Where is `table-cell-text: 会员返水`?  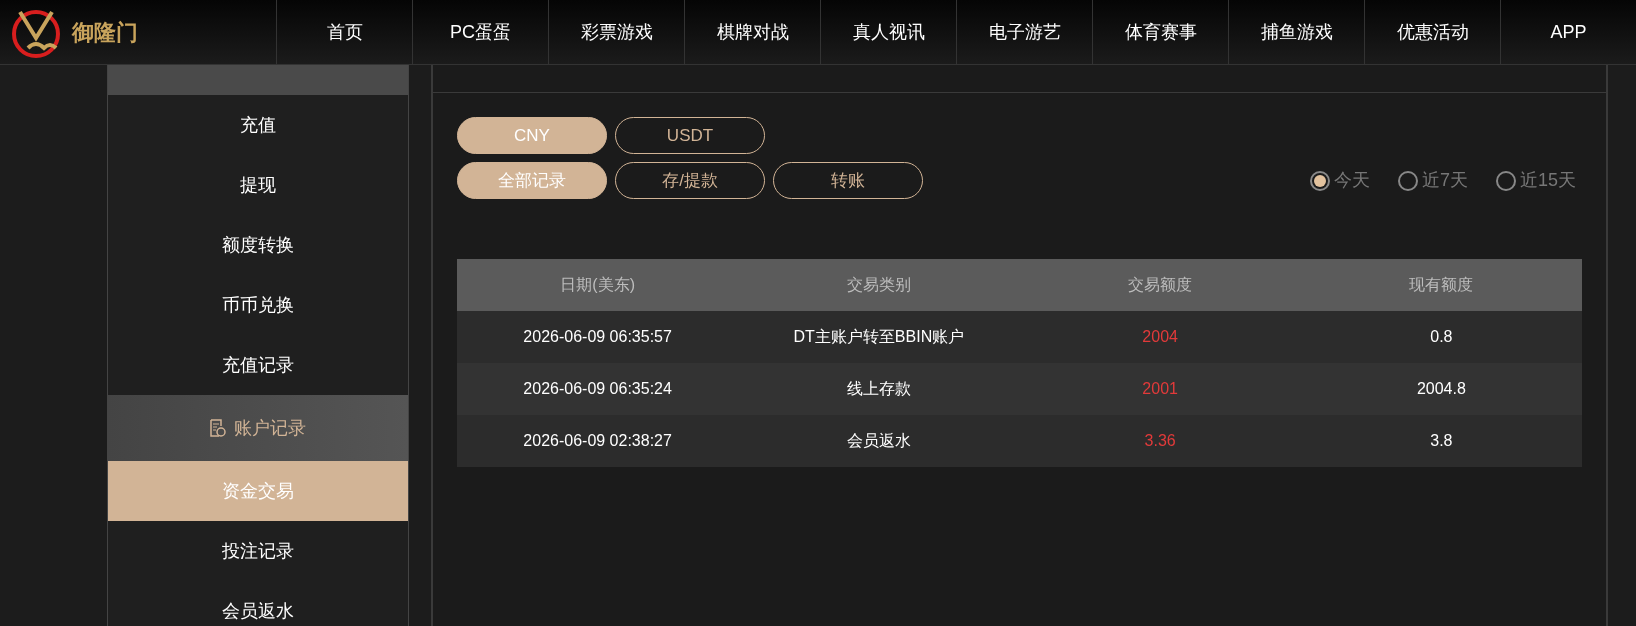
table-cell-text: 会员返水 is located at coordinates (878, 441).